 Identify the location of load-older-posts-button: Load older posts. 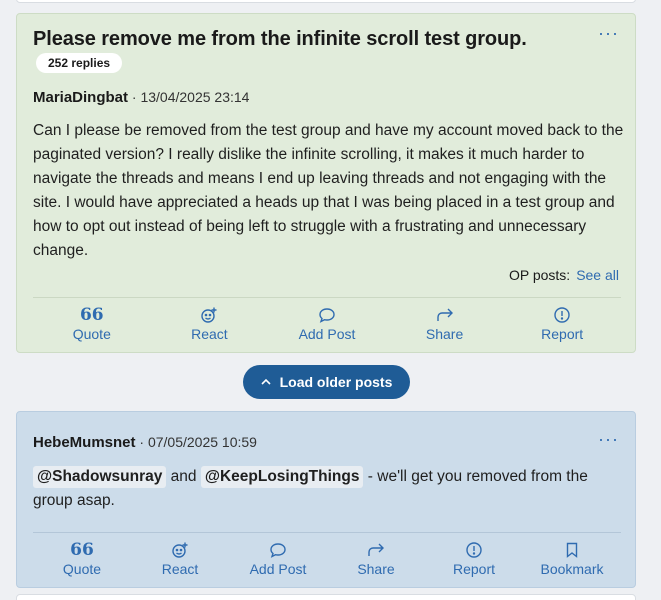
(326, 382).